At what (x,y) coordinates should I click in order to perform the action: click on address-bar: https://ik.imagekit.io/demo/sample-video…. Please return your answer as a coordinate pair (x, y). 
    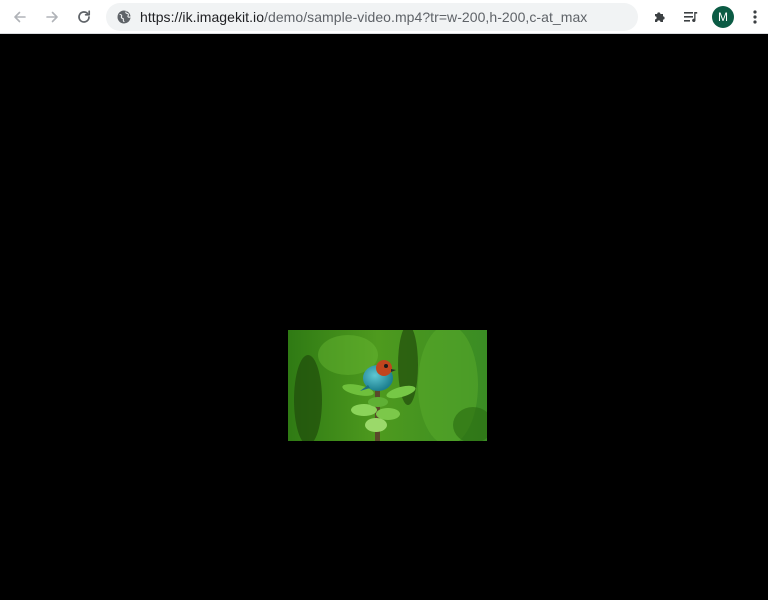
    Looking at the image, I should click on (372, 17).